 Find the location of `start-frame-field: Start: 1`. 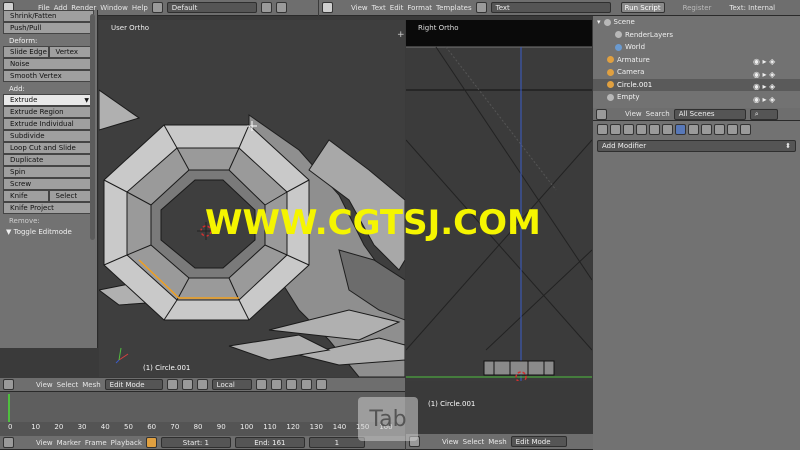

start-frame-field: Start: 1 is located at coordinates (195, 442).